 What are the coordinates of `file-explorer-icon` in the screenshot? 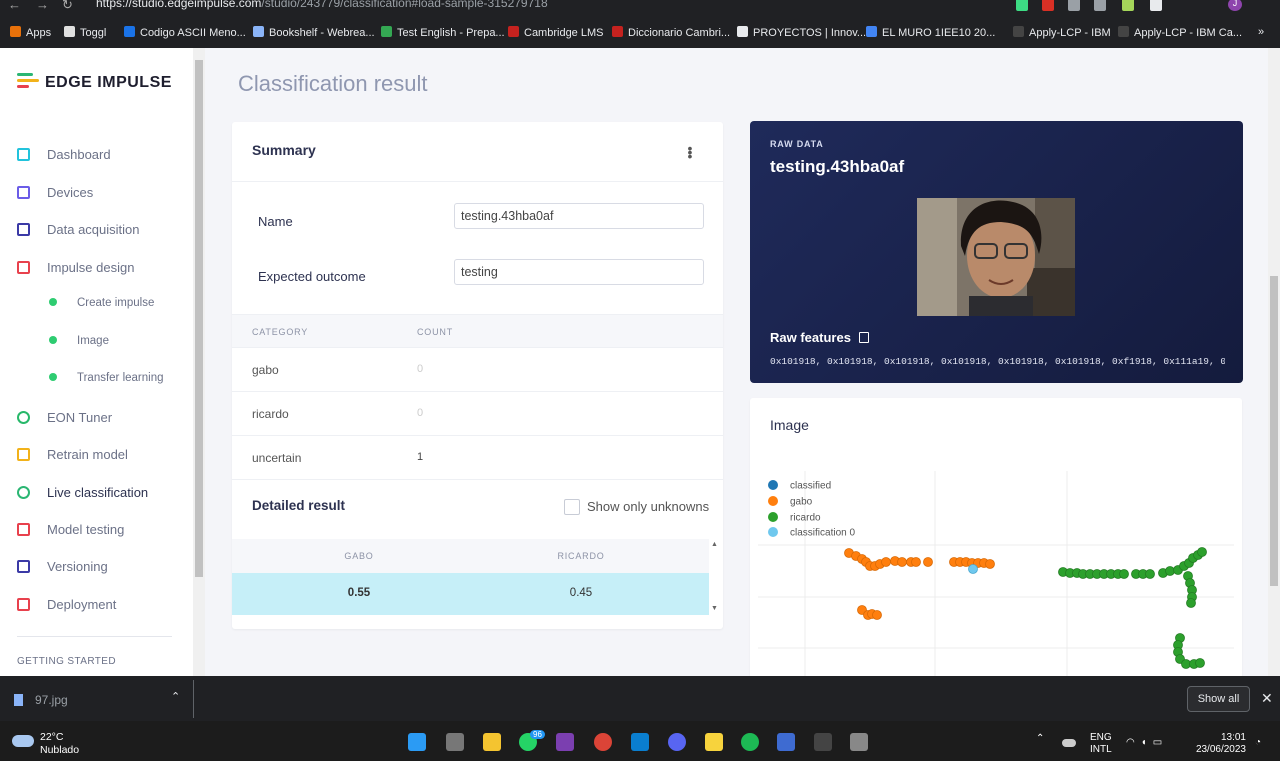 It's located at (492, 742).